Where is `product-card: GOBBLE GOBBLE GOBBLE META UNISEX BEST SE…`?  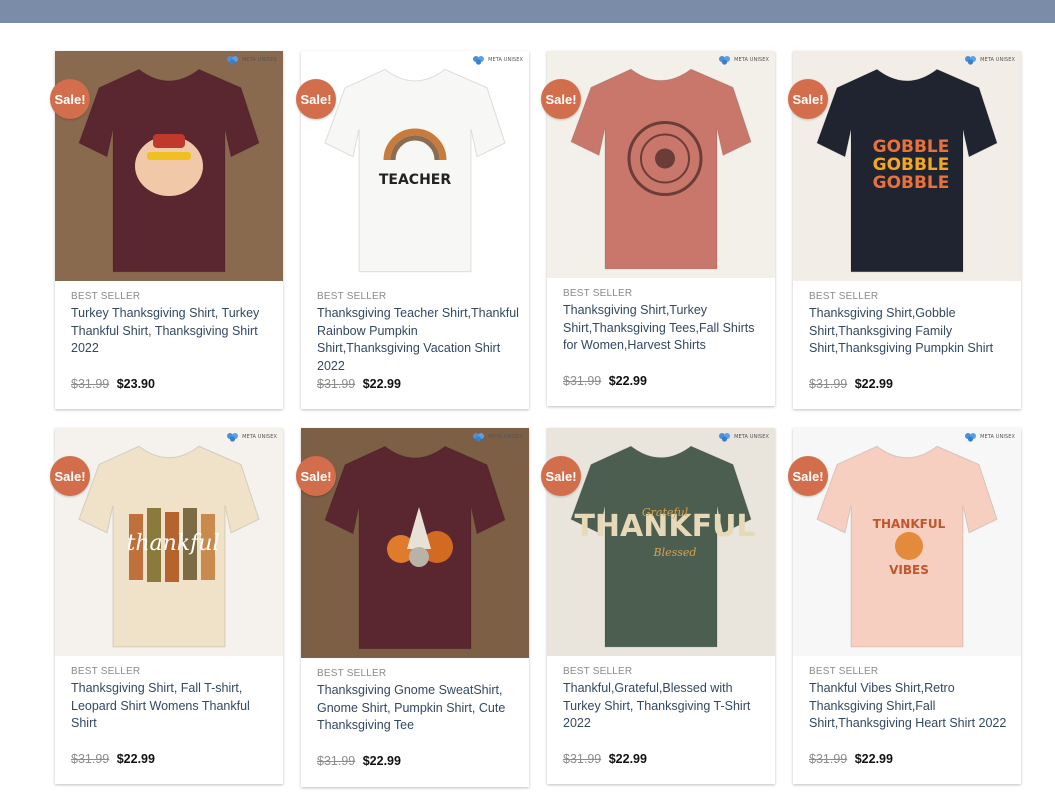
product-card: GOBBLE GOBBLE GOBBLE META UNISEX BEST SE… is located at coordinates (907, 230).